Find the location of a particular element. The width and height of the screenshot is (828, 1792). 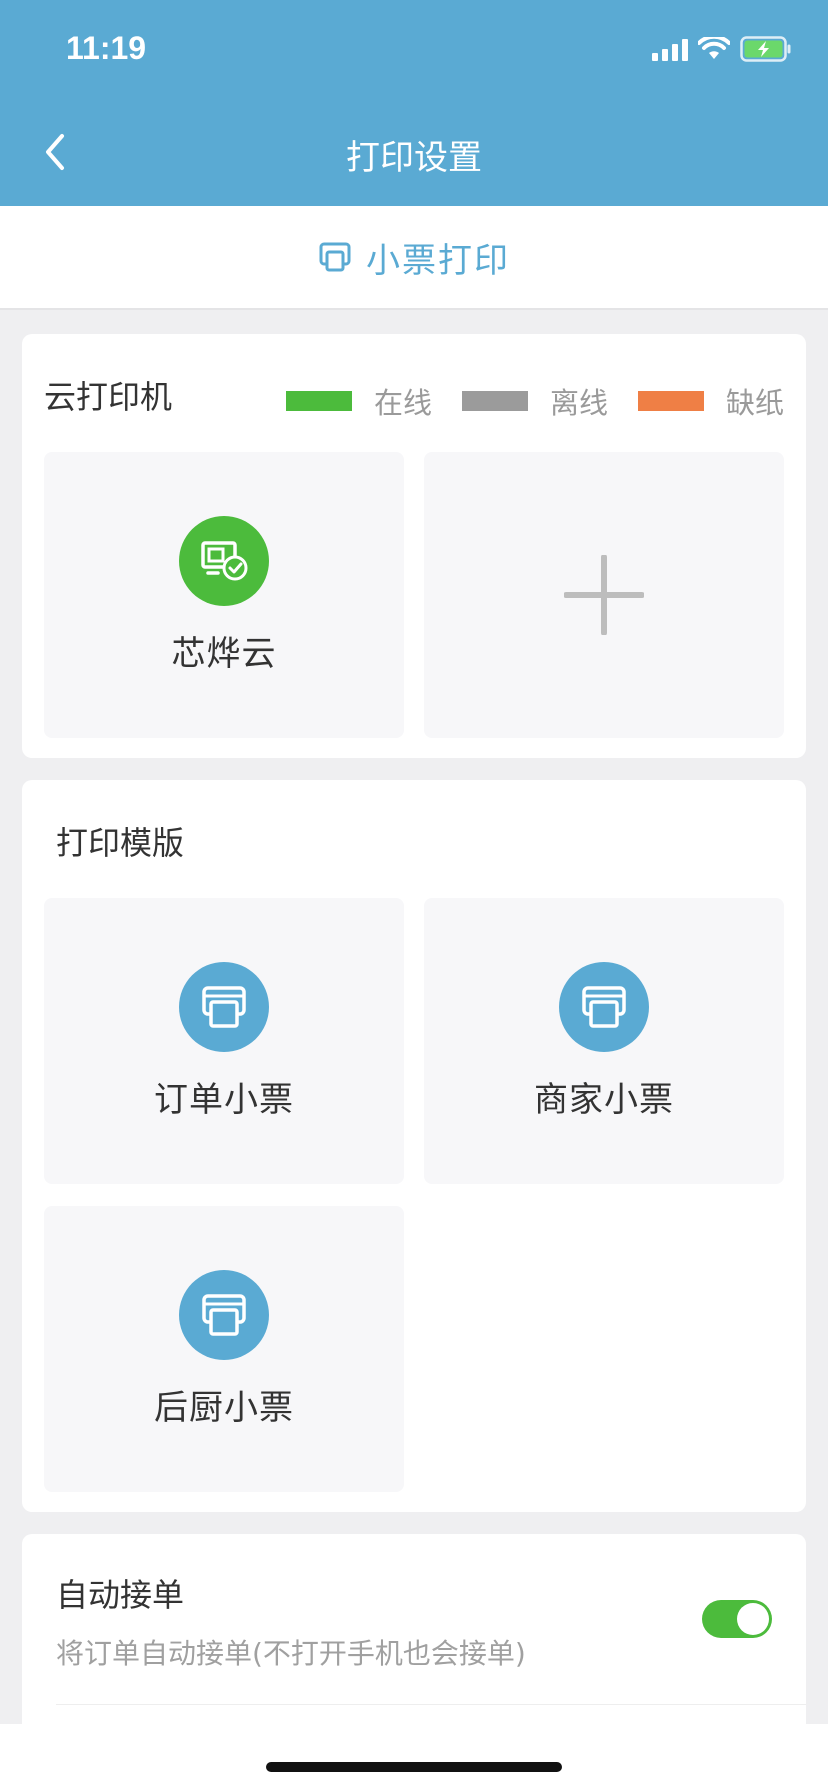

section-title-templates: 打印模版 is located at coordinates (120, 843).